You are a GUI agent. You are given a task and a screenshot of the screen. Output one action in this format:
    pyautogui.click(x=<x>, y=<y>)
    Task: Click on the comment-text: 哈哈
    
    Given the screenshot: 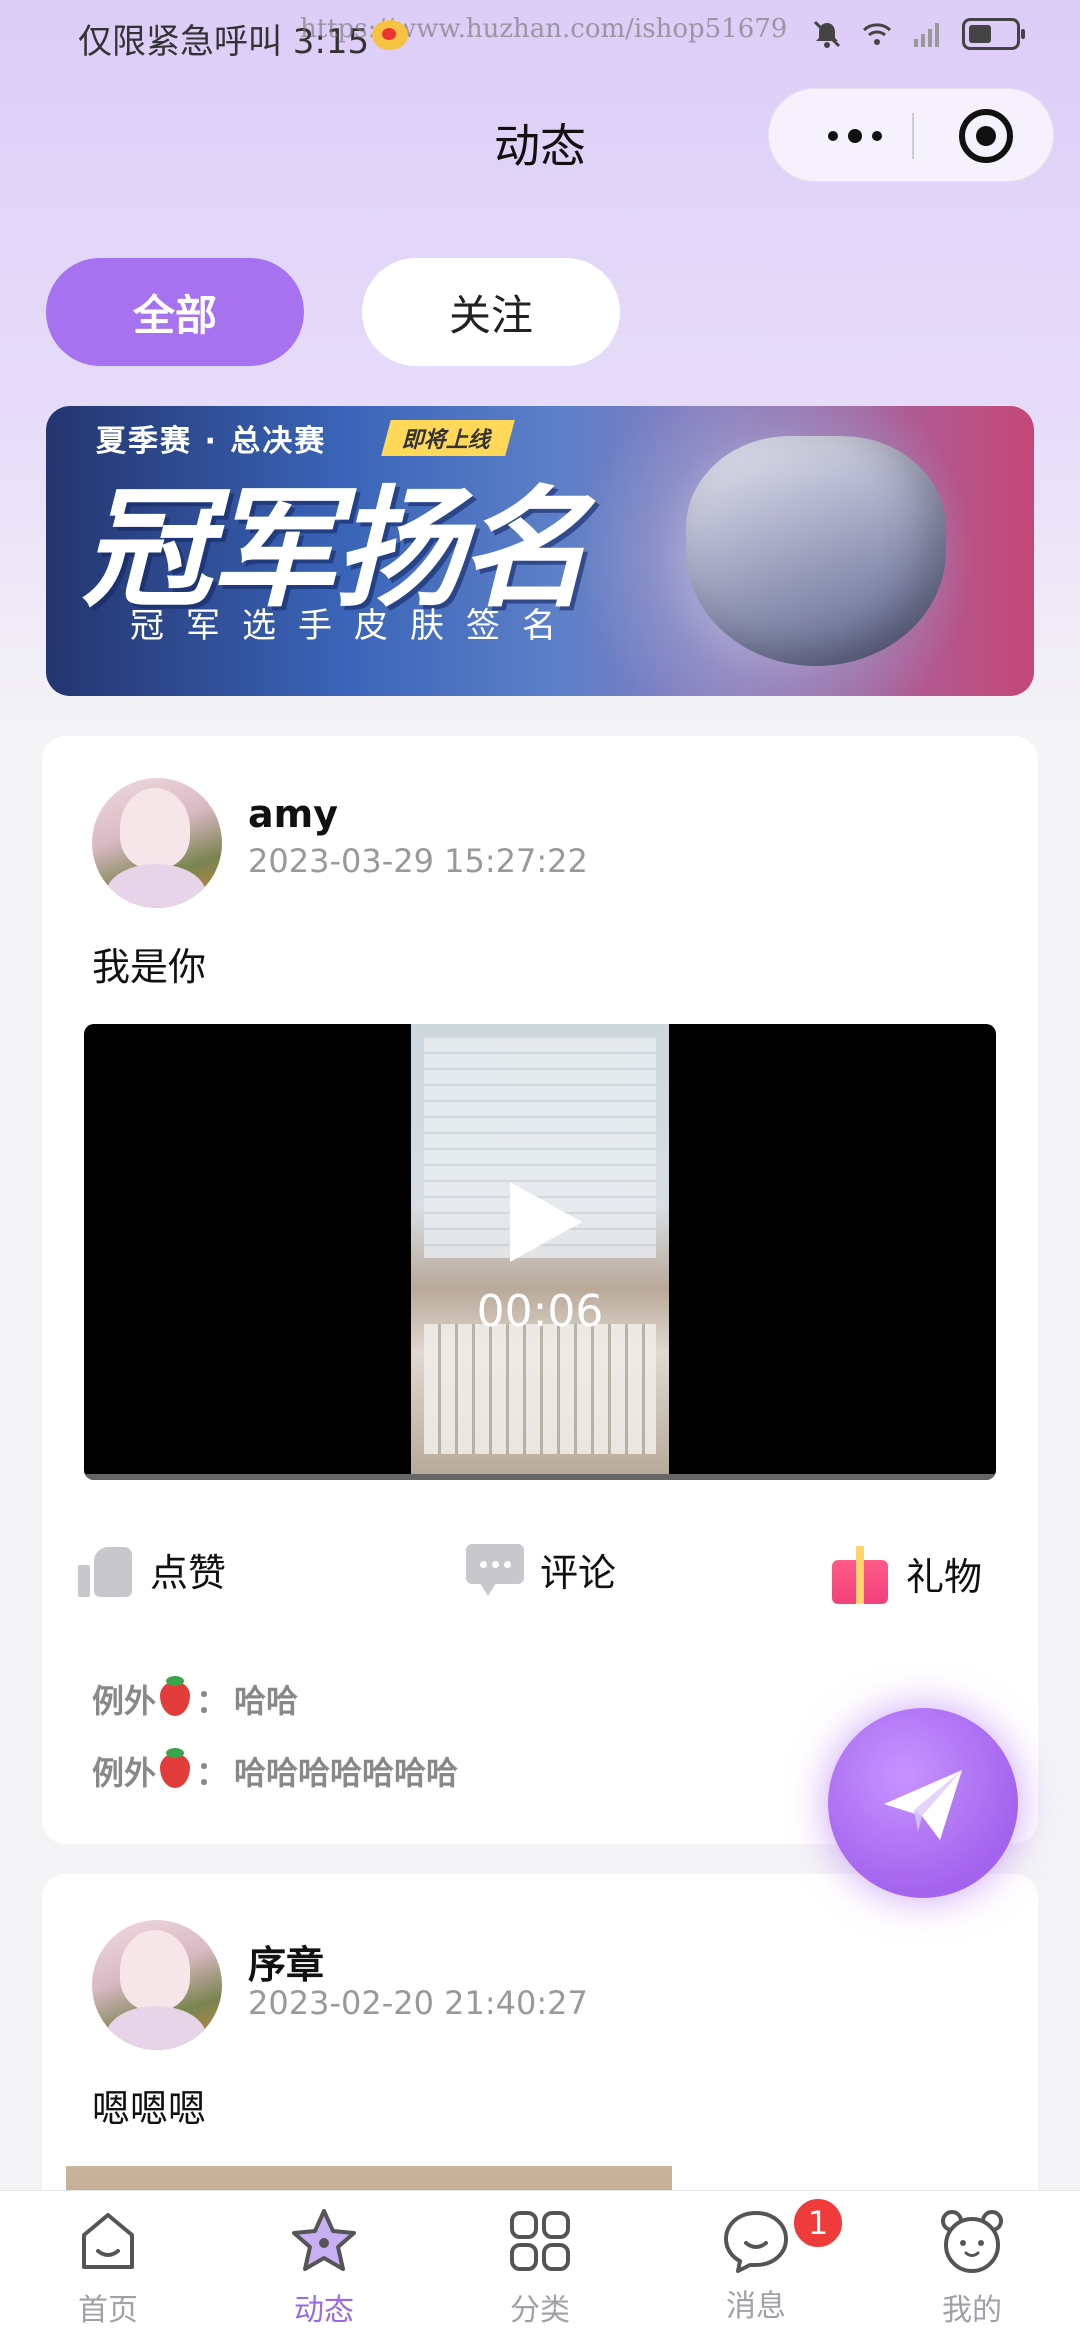 What is the action you would take?
    pyautogui.click(x=266, y=1701)
    